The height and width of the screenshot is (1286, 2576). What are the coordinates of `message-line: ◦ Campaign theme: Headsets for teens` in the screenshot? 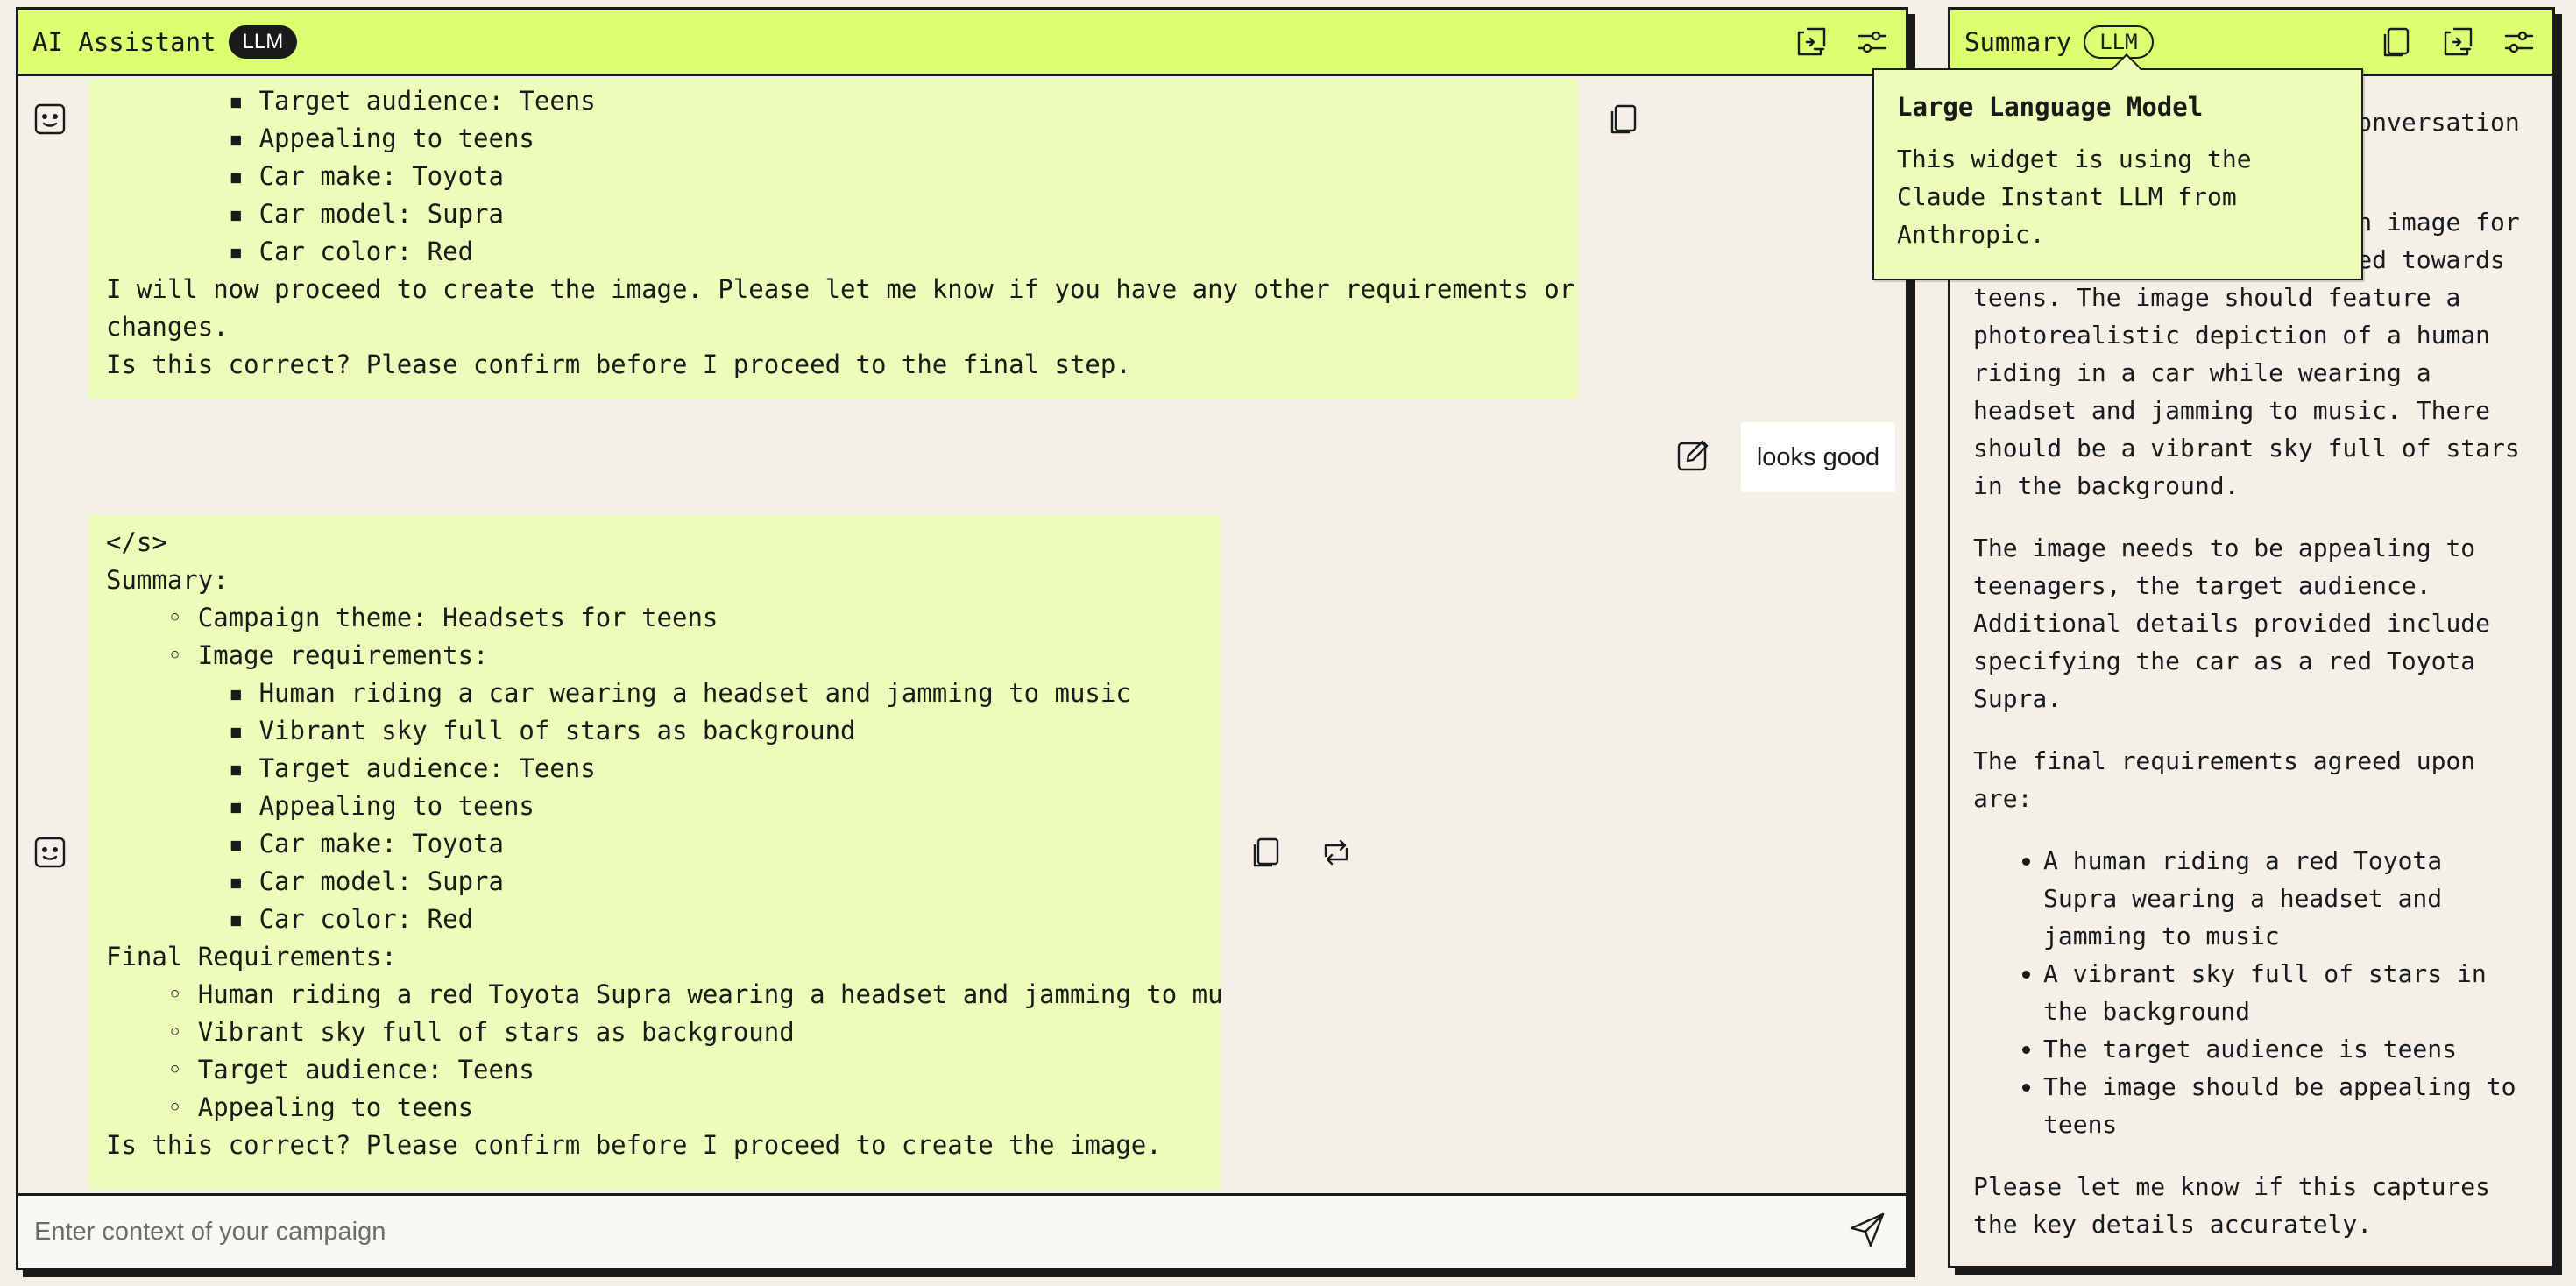 It's located at (412, 617).